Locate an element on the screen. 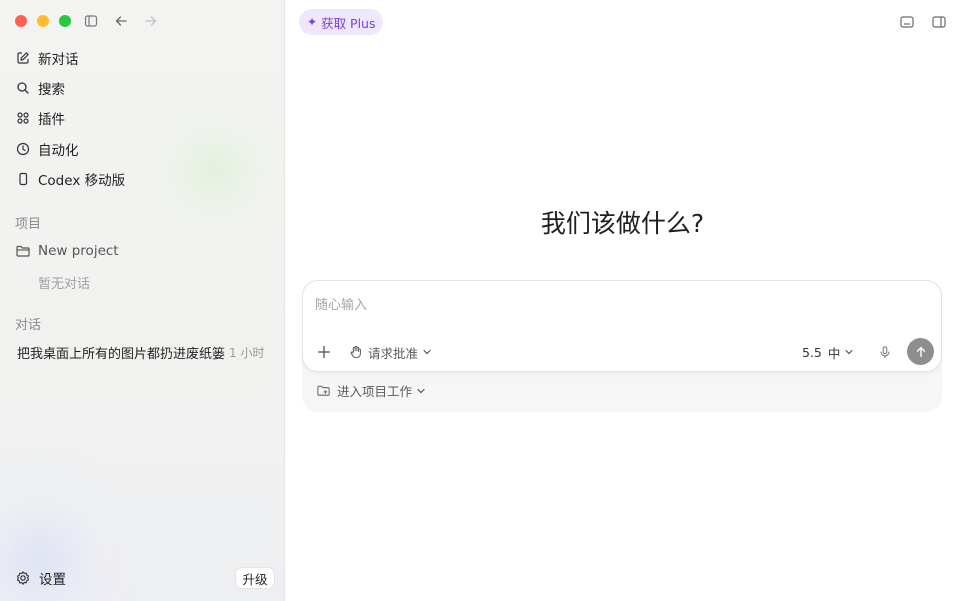 The height and width of the screenshot is (601, 960). approval-mode-dropdown: 请求批准 is located at coordinates (390, 352).